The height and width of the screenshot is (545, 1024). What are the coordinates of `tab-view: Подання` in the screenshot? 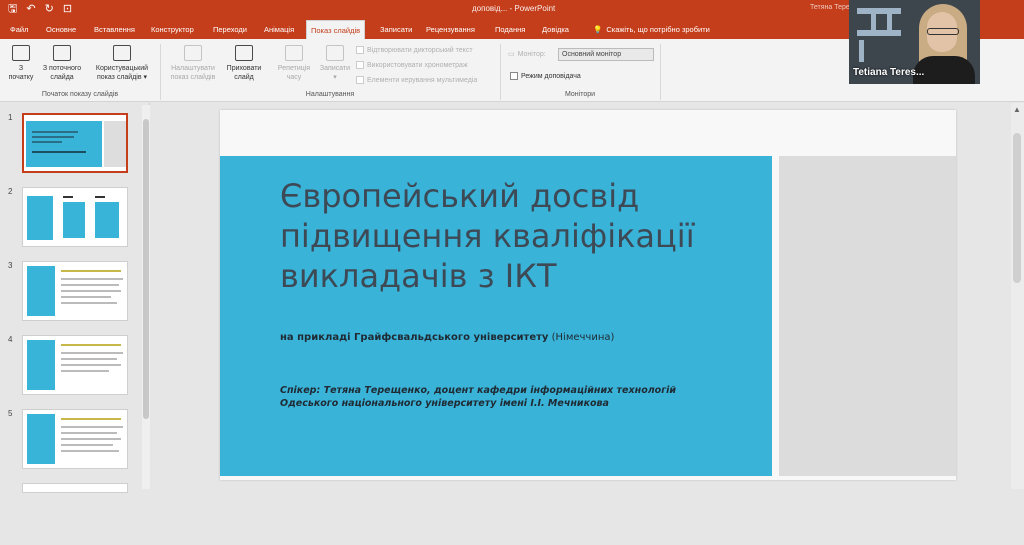 It's located at (510, 29).